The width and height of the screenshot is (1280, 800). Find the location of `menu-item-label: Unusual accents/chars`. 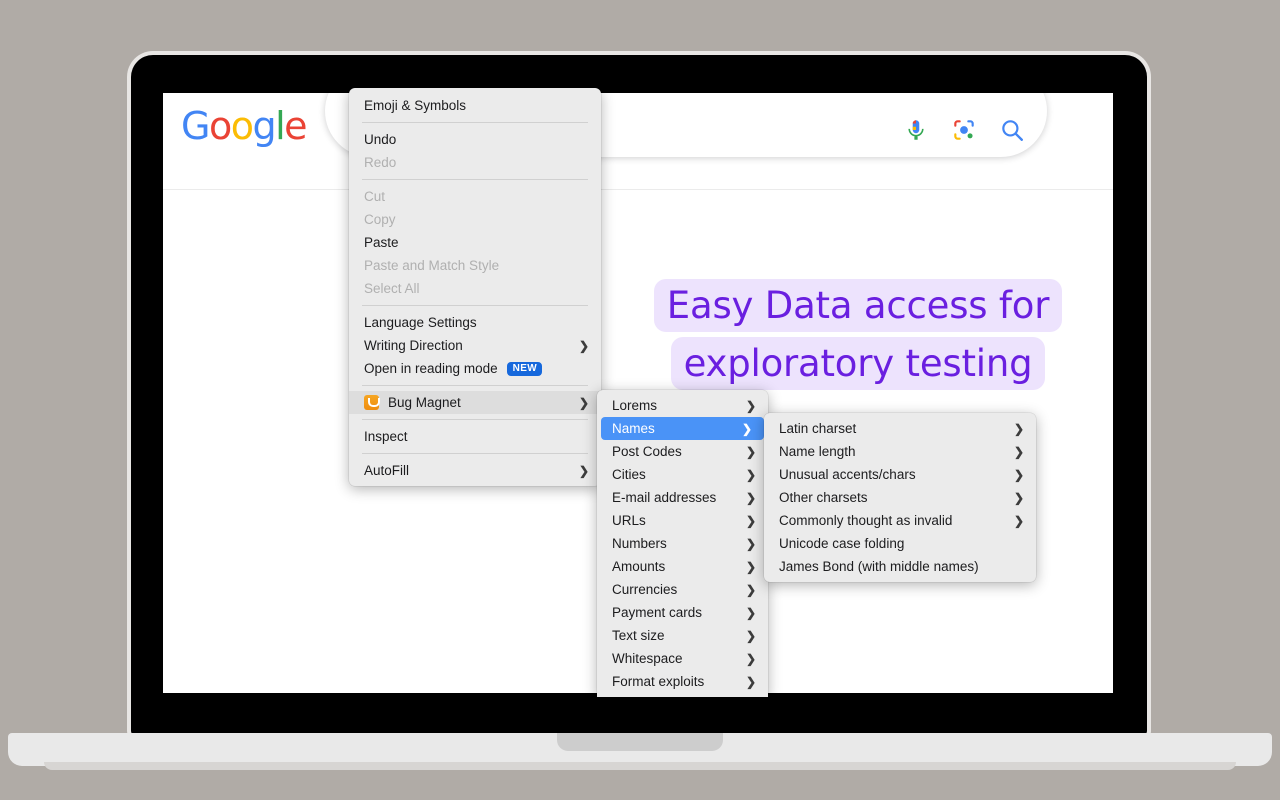

menu-item-label: Unusual accents/chars is located at coordinates (847, 474).